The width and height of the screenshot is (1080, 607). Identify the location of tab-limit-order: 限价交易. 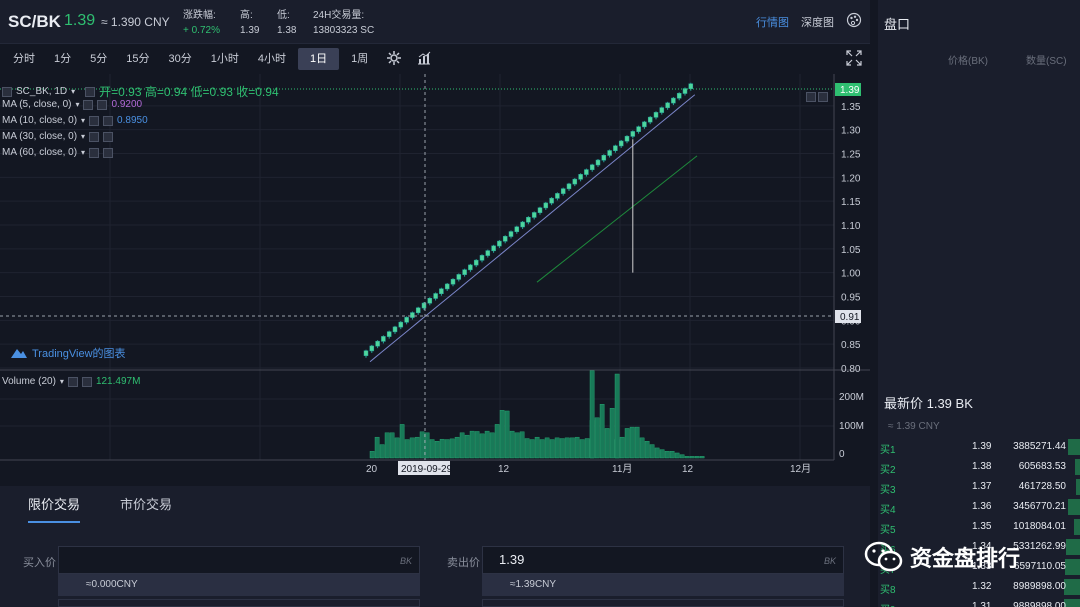
(54, 508).